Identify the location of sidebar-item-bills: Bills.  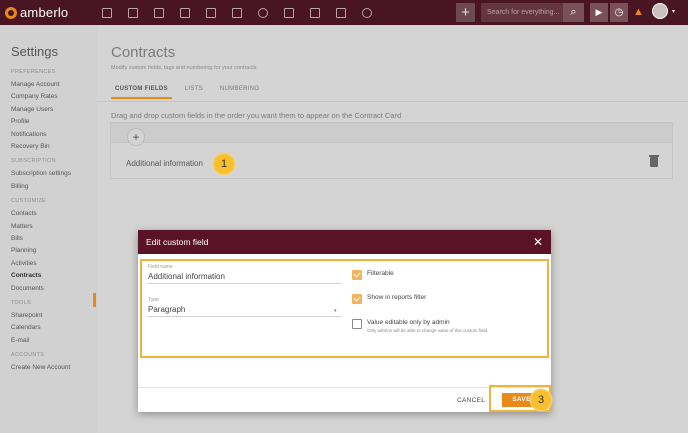
(17, 238).